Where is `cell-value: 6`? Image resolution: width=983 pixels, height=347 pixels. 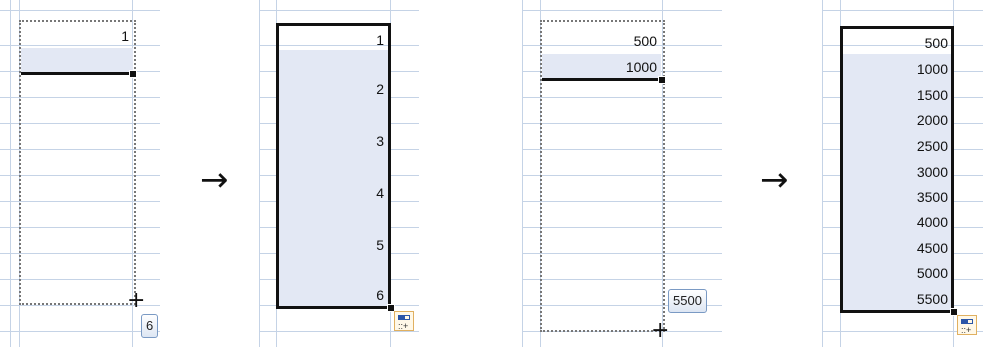 cell-value: 6 is located at coordinates (332, 295).